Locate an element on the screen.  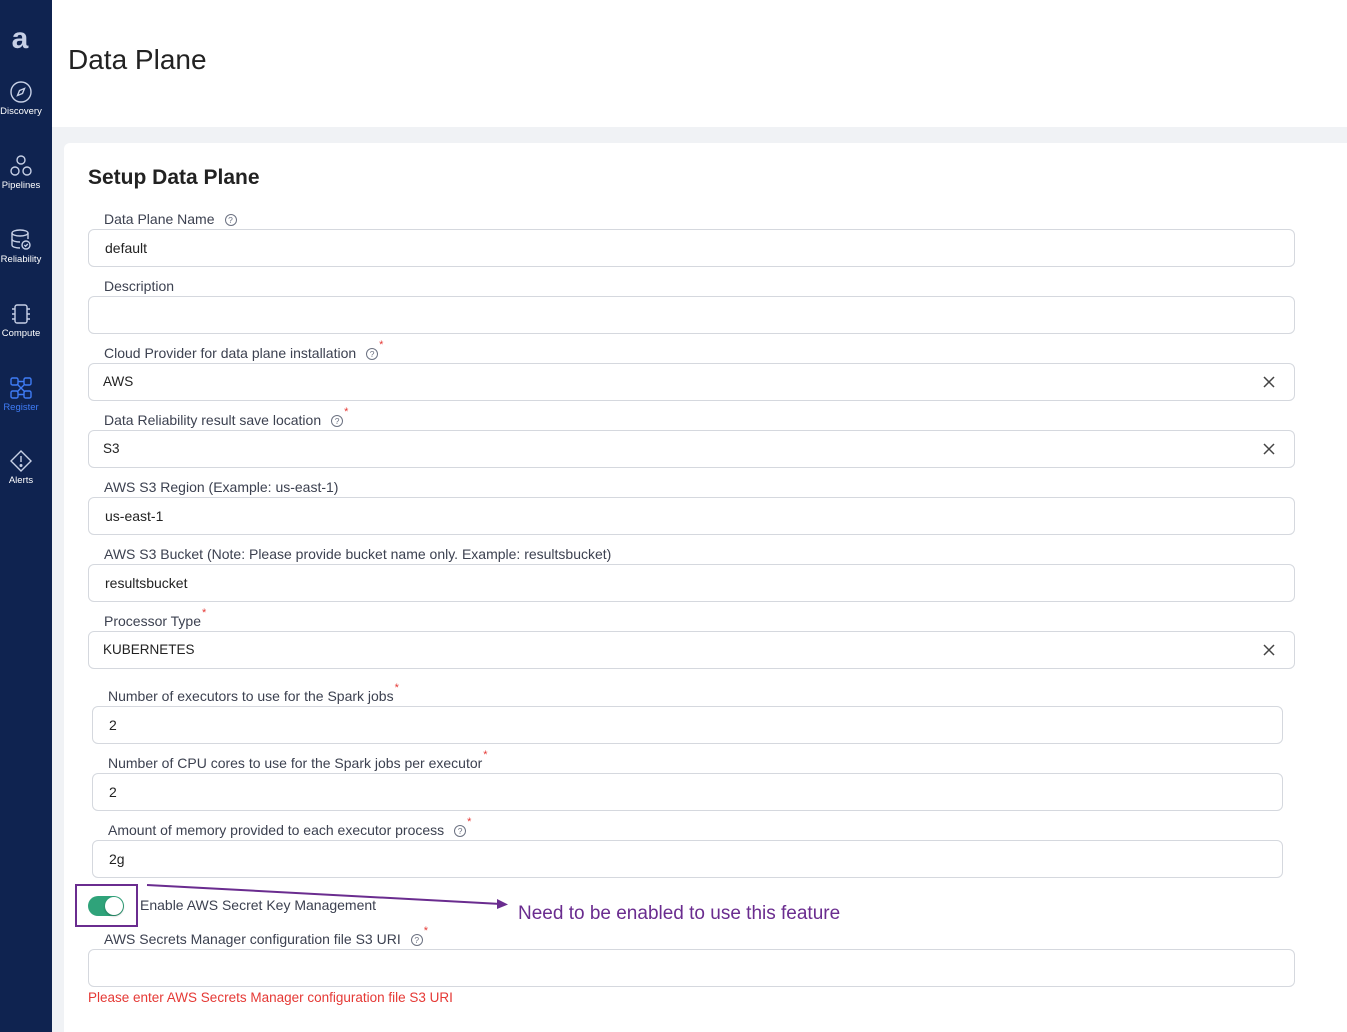
page-header is located at coordinates (699, 63).